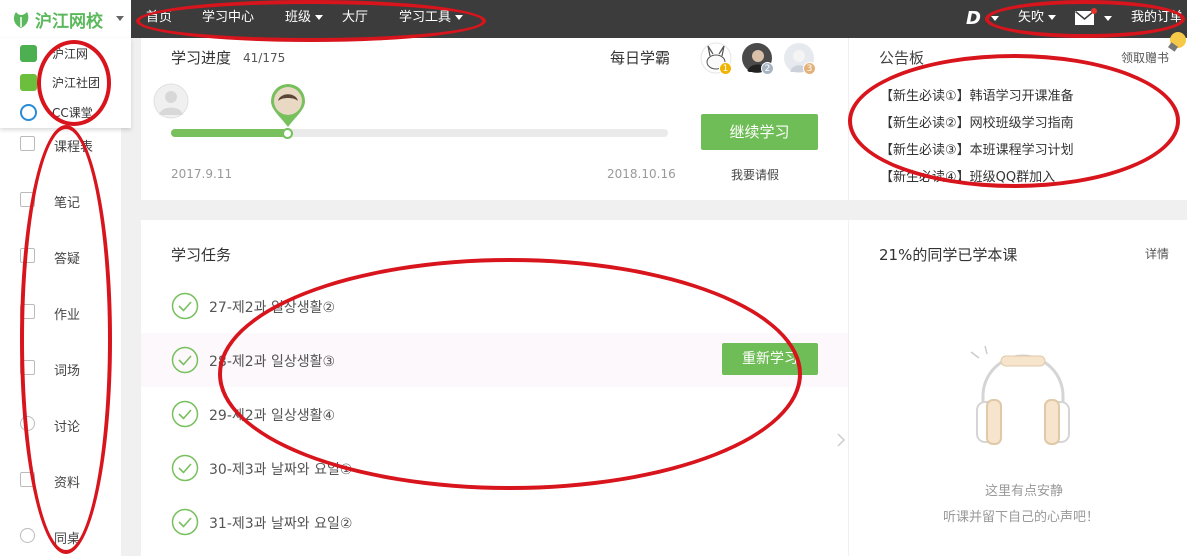  Describe the element at coordinates (67, 315) in the screenshot. I see `sidebar-item-label: 作业` at that location.